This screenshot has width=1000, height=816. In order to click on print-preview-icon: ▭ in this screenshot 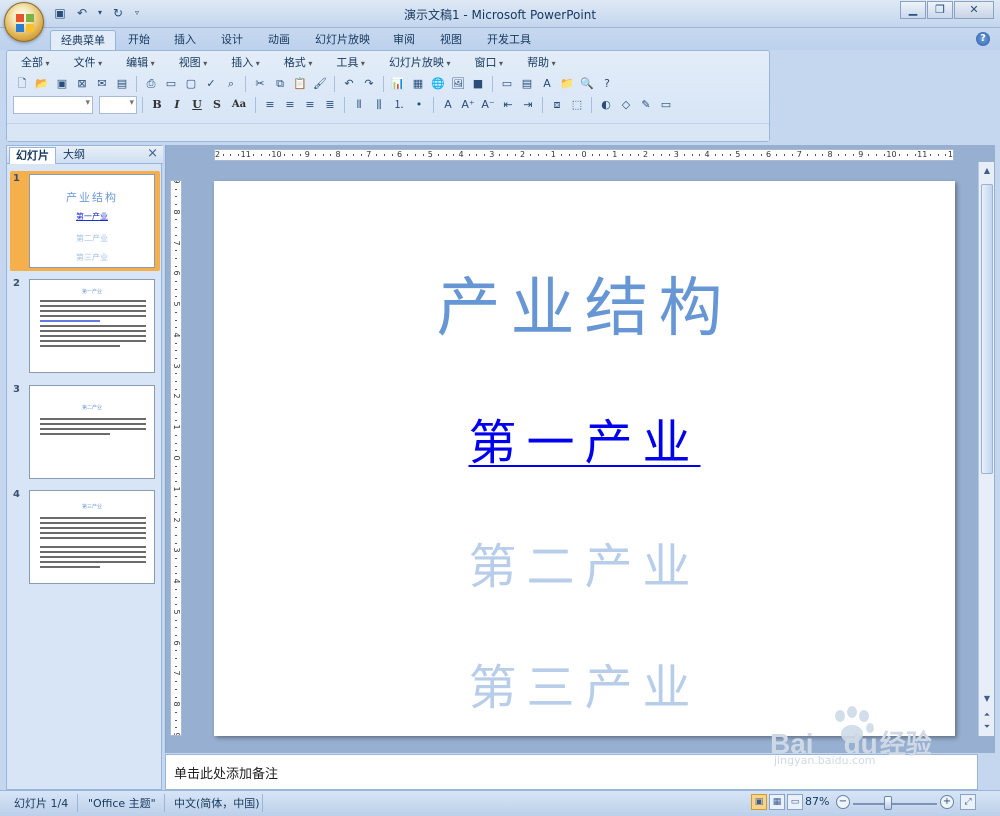, I will do `click(171, 84)`.